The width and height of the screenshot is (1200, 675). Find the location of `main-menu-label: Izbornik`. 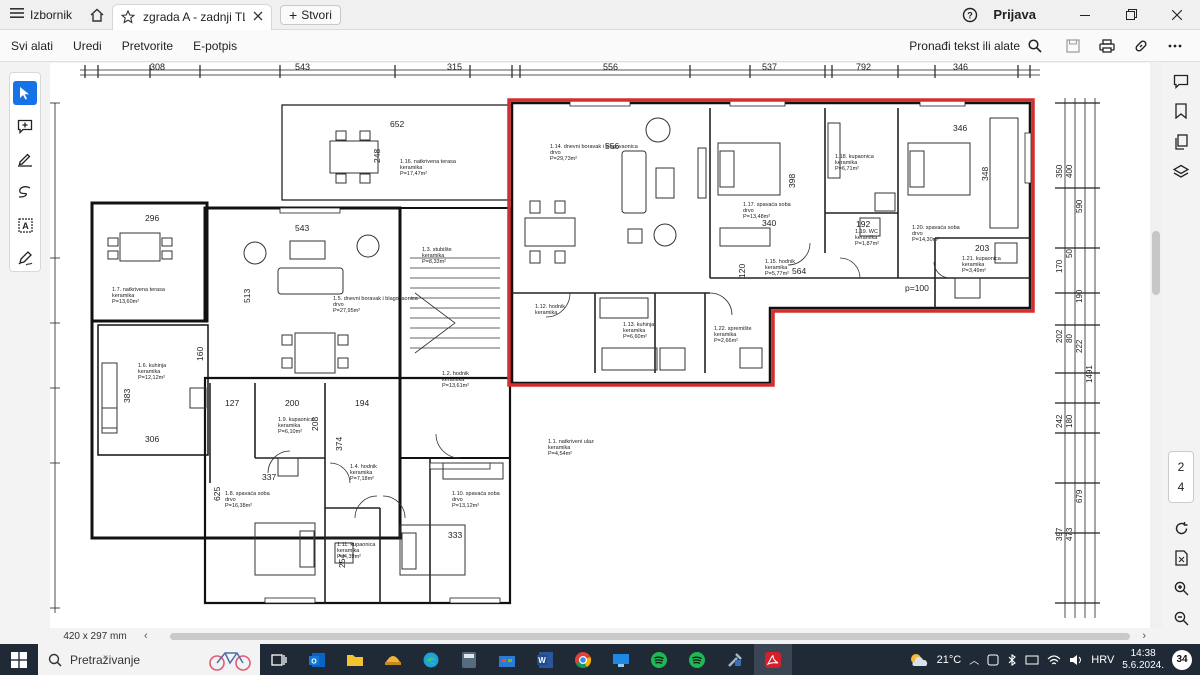

main-menu-label: Izbornik is located at coordinates (51, 14).